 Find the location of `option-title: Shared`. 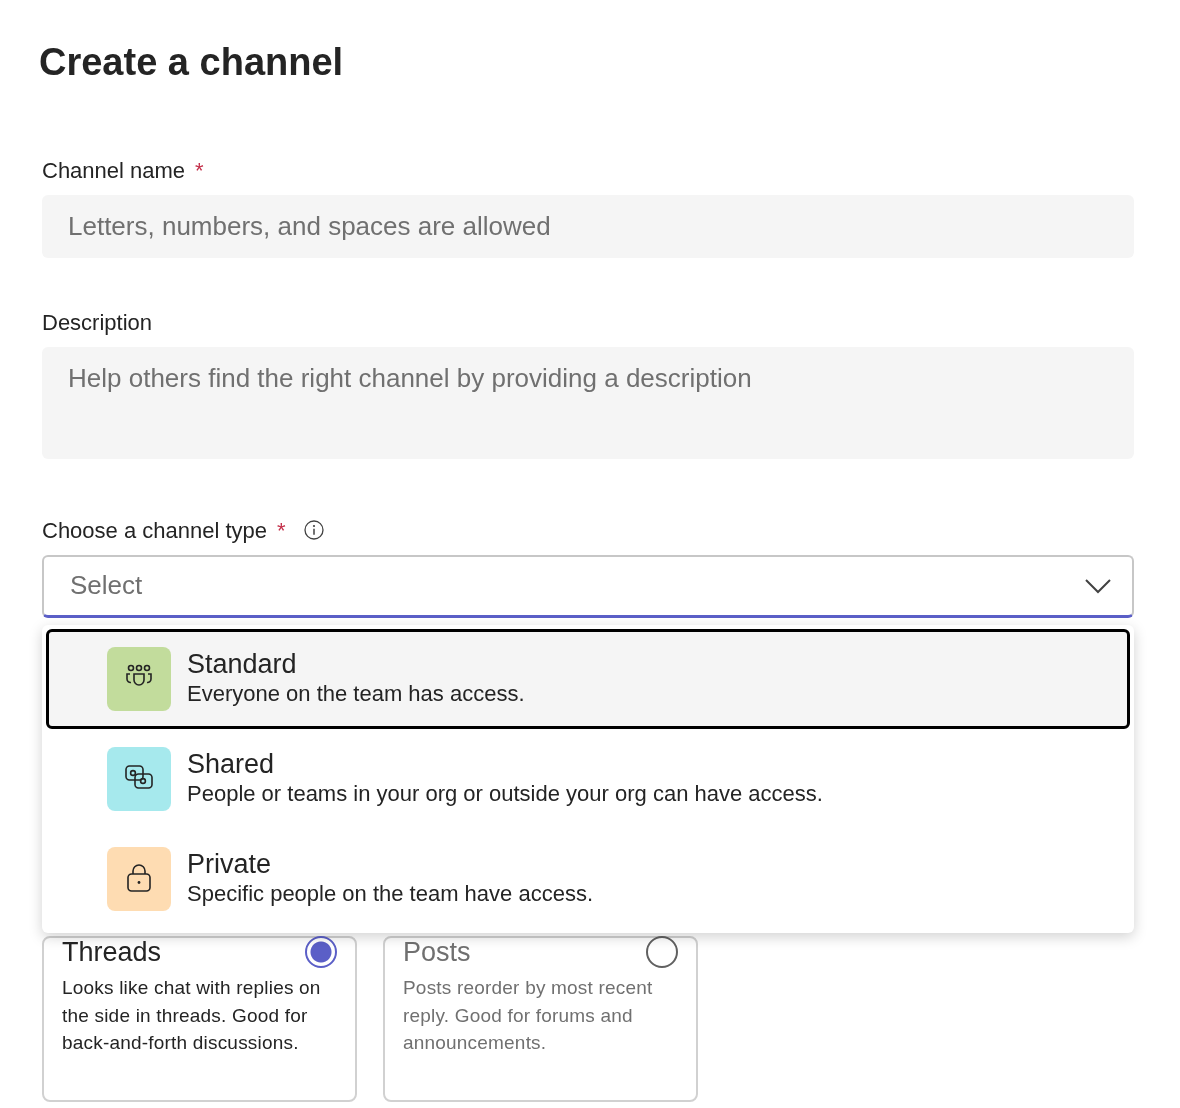

option-title: Shared is located at coordinates (231, 764).